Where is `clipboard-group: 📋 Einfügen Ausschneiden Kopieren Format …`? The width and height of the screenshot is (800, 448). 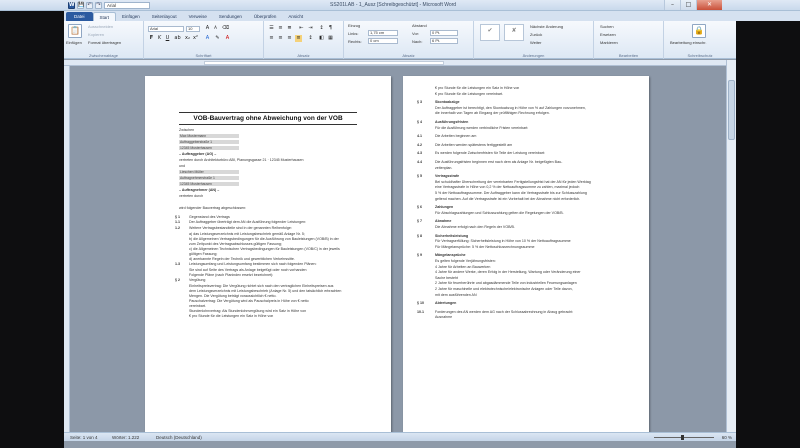
clipboard-group: 📋 Einfügen Ausschneiden Kopieren Format … is located at coordinates (104, 40).